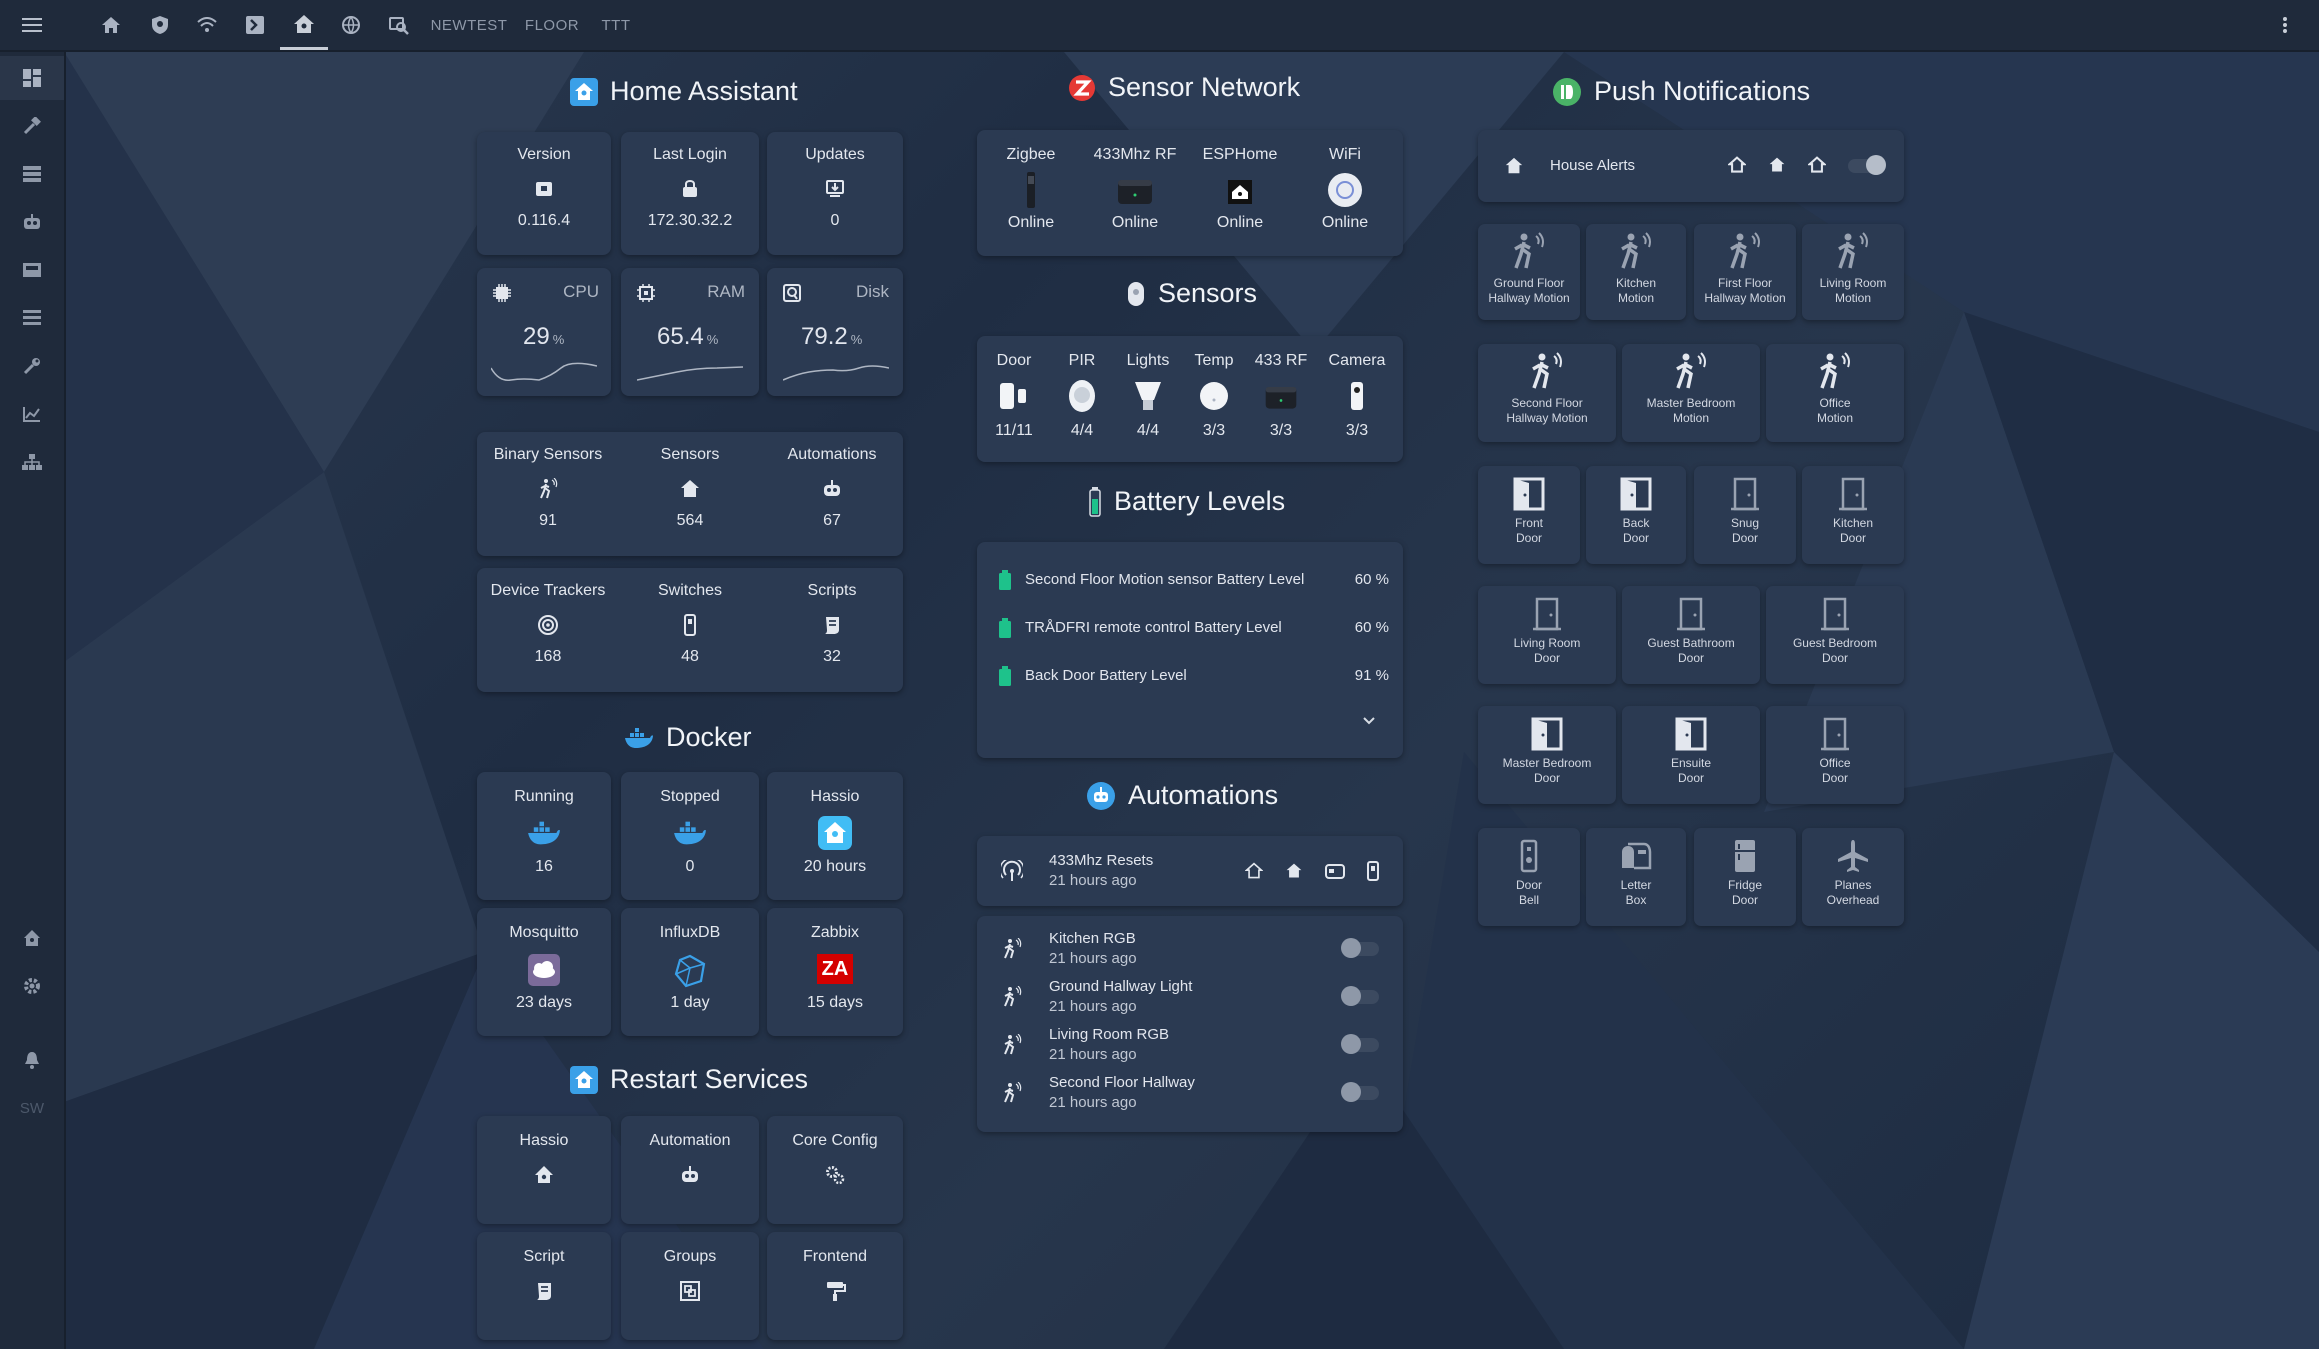 This screenshot has width=2319, height=1349. Describe the element at coordinates (544, 193) in the screenshot. I see `version-card: Version 0.116.4` at that location.